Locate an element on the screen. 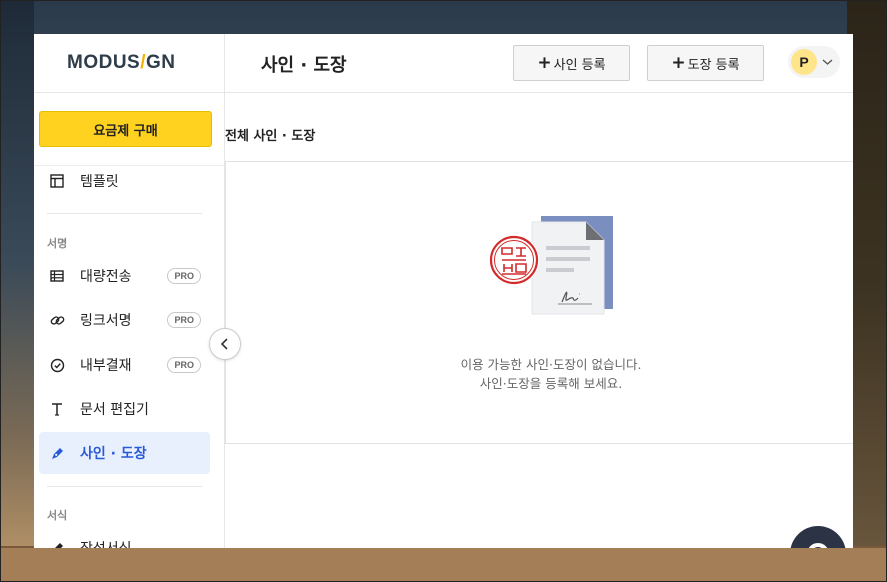  sidebar-collapse-button is located at coordinates (225, 344).